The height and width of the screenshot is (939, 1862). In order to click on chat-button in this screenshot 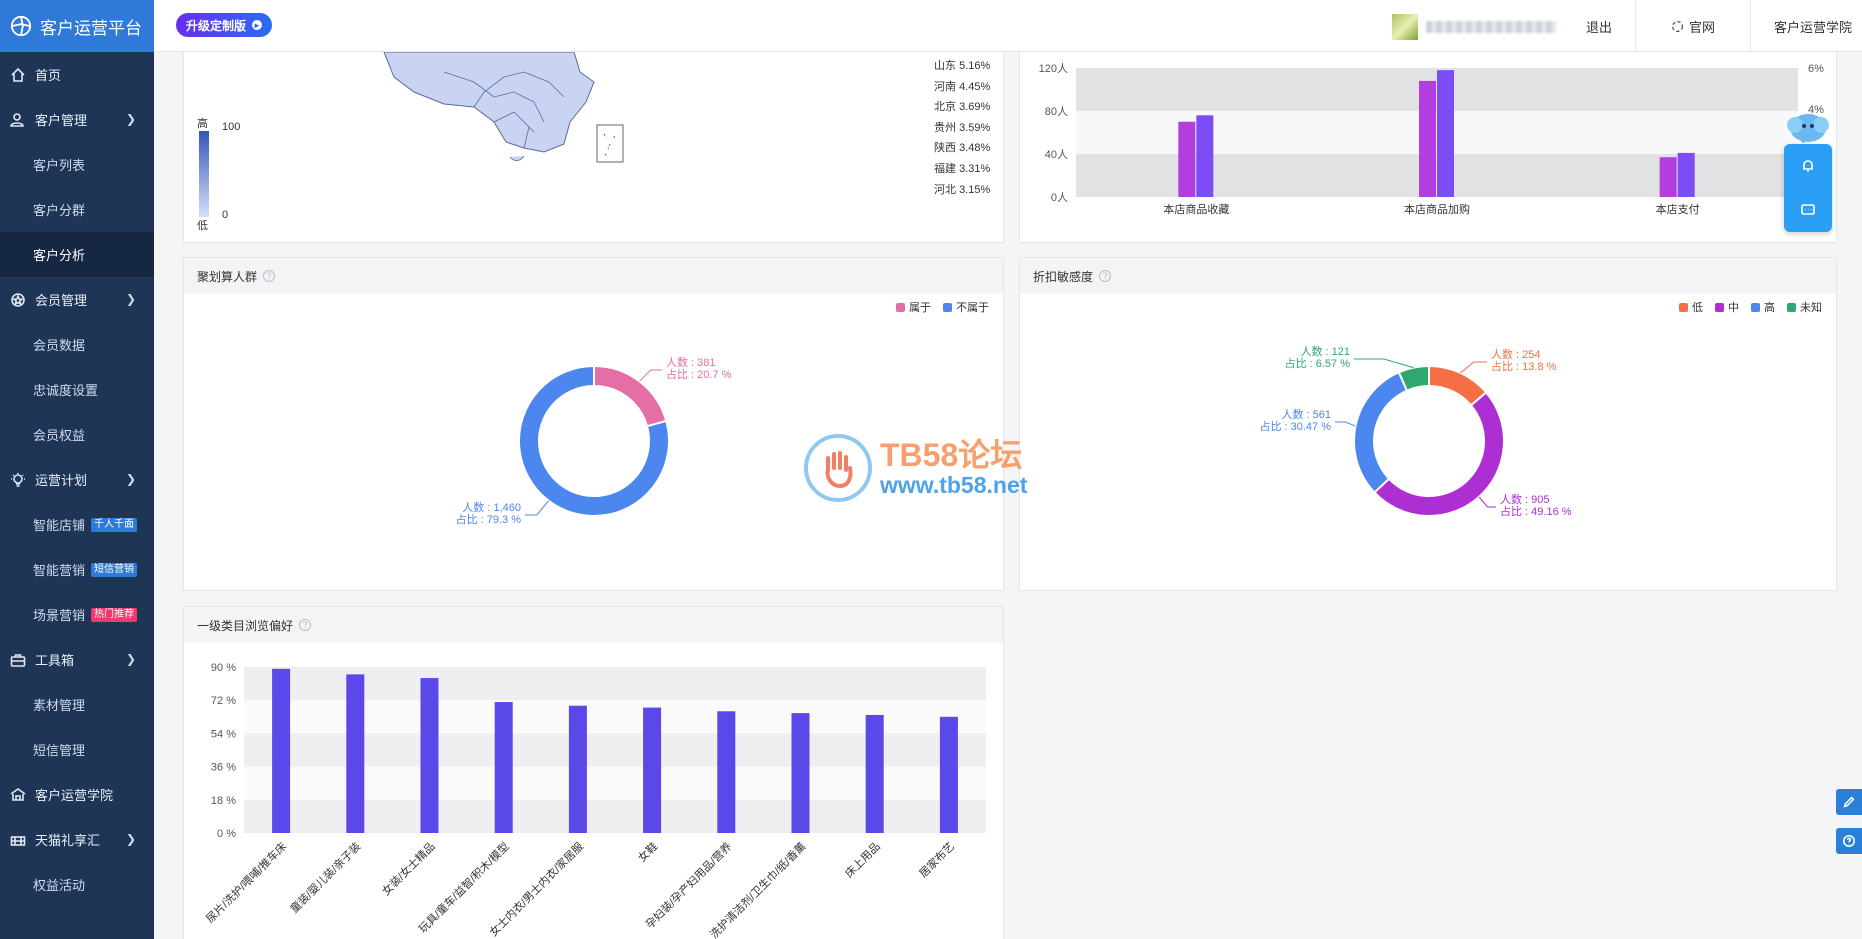, I will do `click(1808, 210)`.